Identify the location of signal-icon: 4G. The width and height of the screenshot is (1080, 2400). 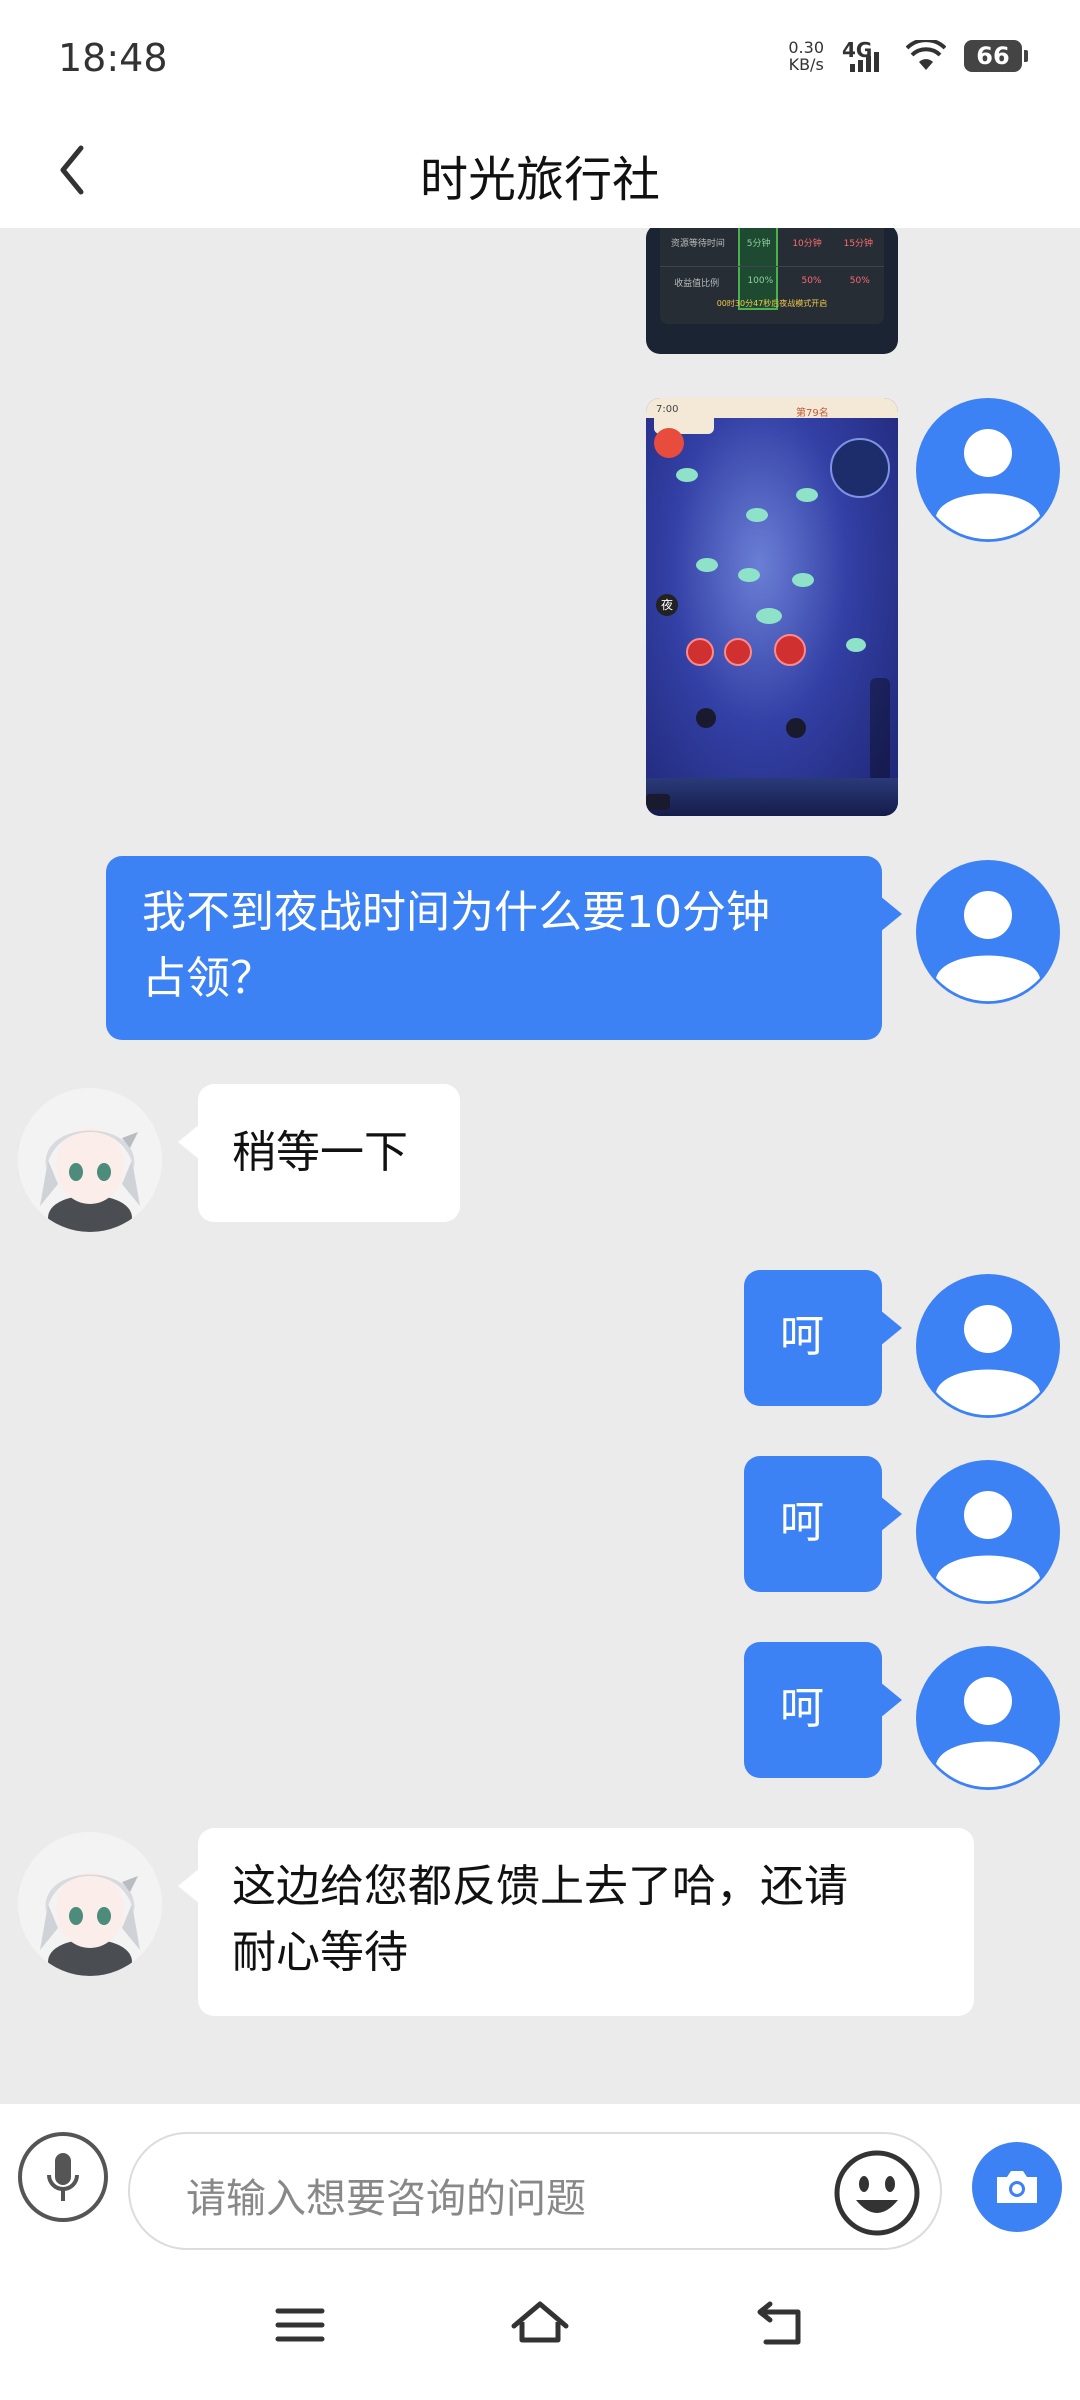
(865, 56).